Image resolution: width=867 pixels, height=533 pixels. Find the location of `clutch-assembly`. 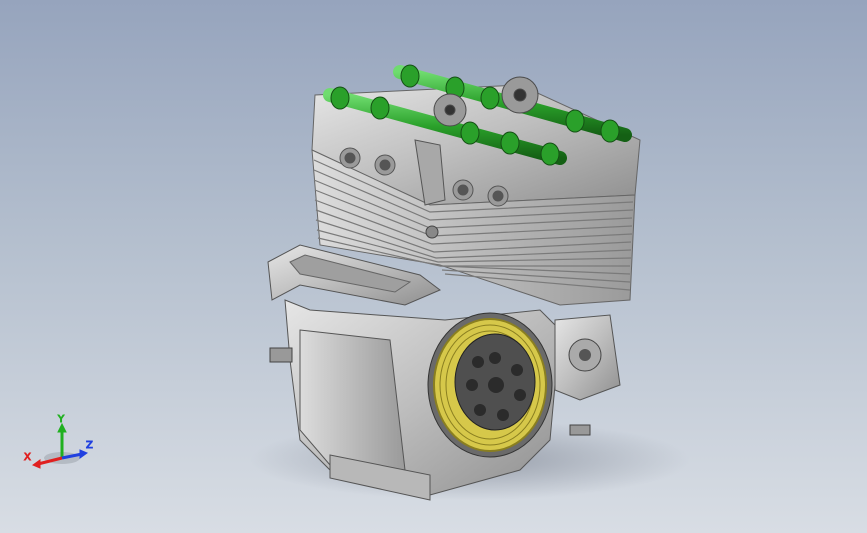

clutch-assembly is located at coordinates (490, 385).